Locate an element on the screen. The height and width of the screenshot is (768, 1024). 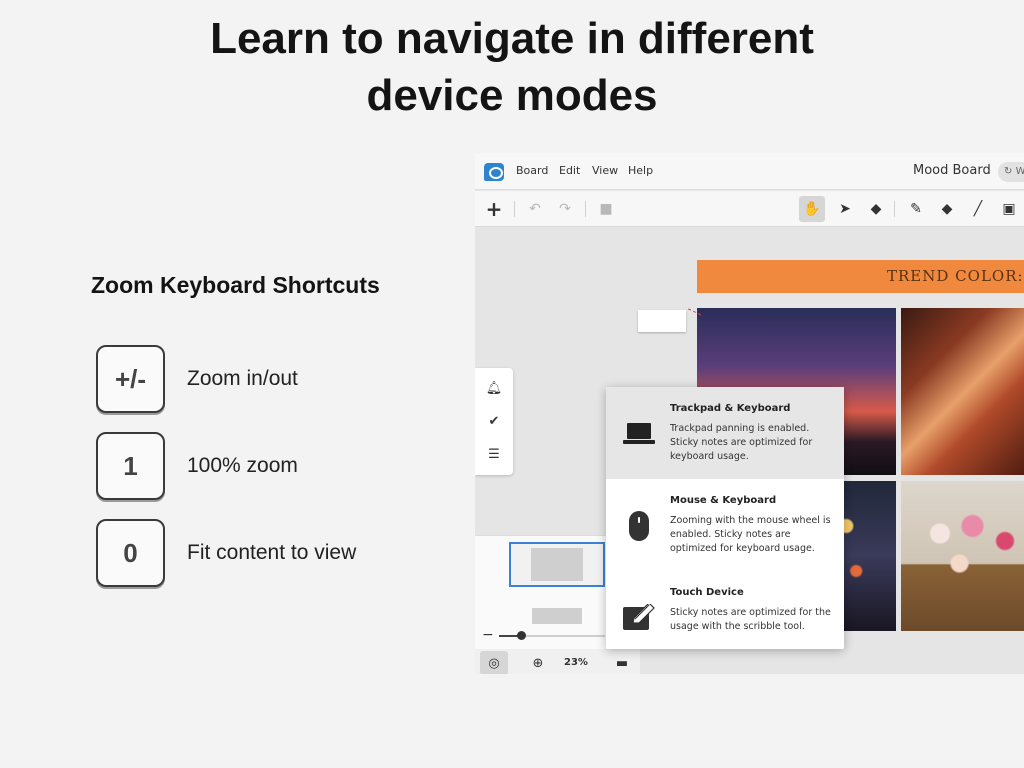
device-mode-title: Trackpad & Keyboard is located at coordinates (730, 408).